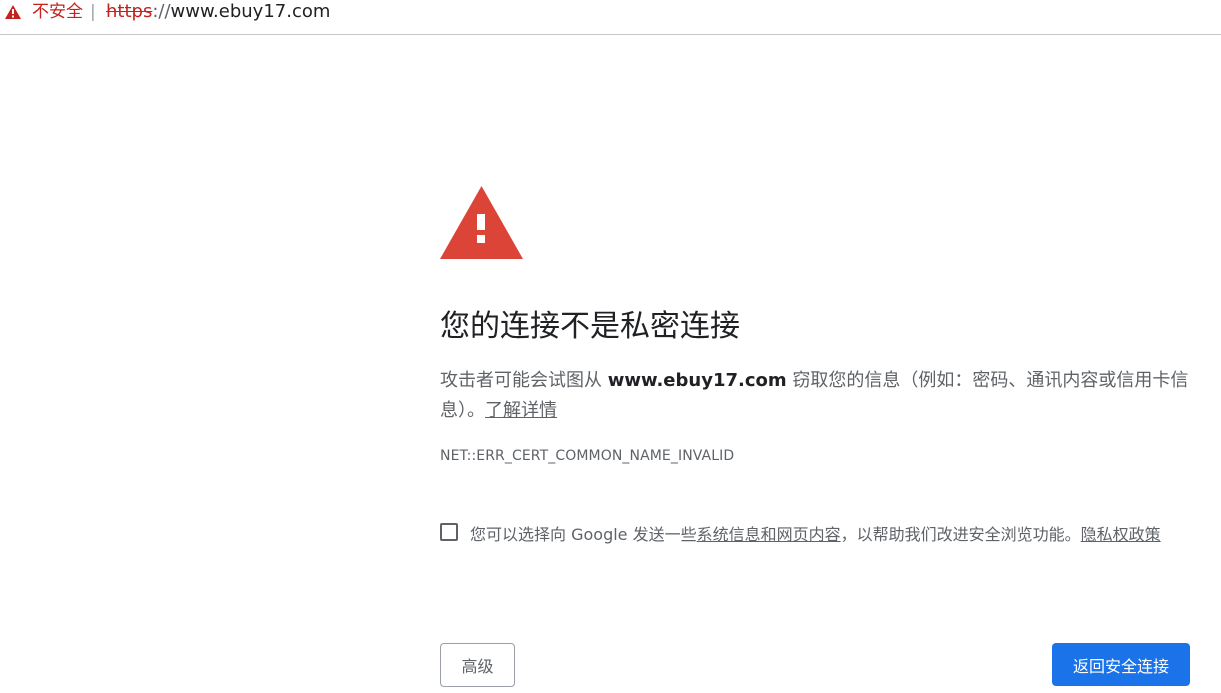 The width and height of the screenshot is (1221, 693). What do you see at coordinates (590, 326) in the screenshot?
I see `page-title: 您的连接不是私密连接` at bounding box center [590, 326].